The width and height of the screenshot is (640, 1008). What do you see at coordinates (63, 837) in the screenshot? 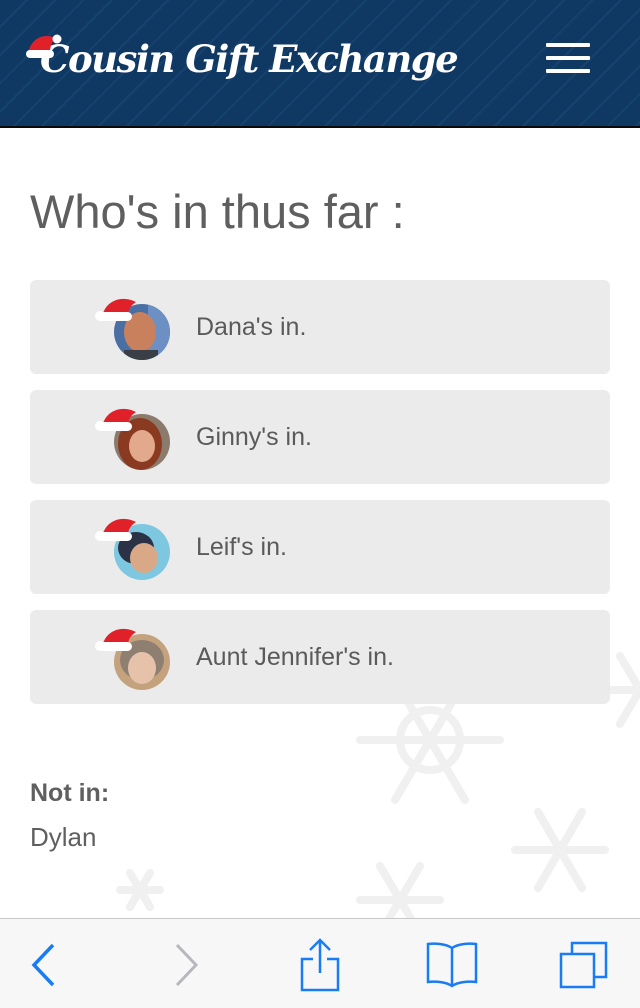
I see `not-in-name: Dylan` at bounding box center [63, 837].